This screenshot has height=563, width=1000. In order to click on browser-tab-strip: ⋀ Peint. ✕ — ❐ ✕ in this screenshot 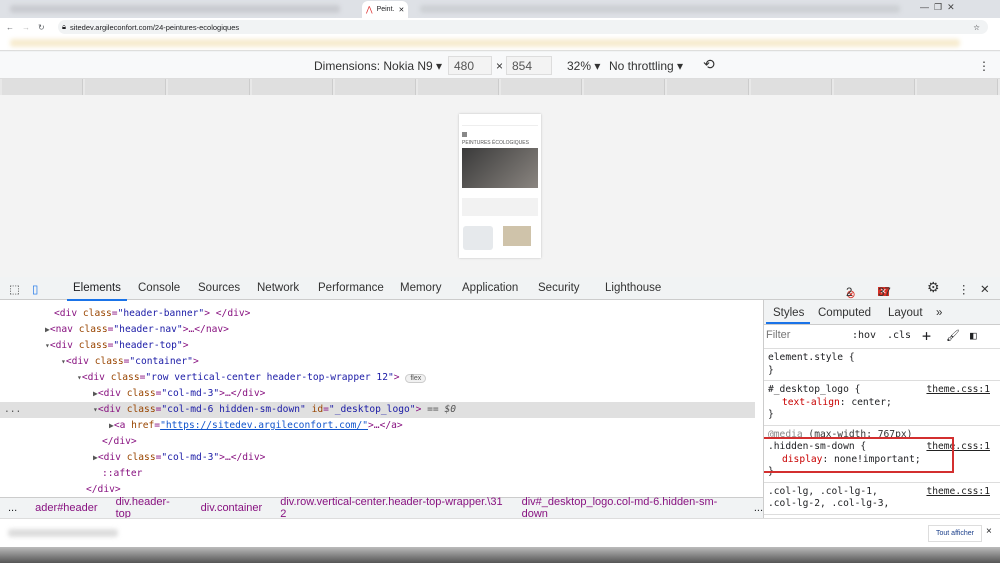, I will do `click(500, 9)`.